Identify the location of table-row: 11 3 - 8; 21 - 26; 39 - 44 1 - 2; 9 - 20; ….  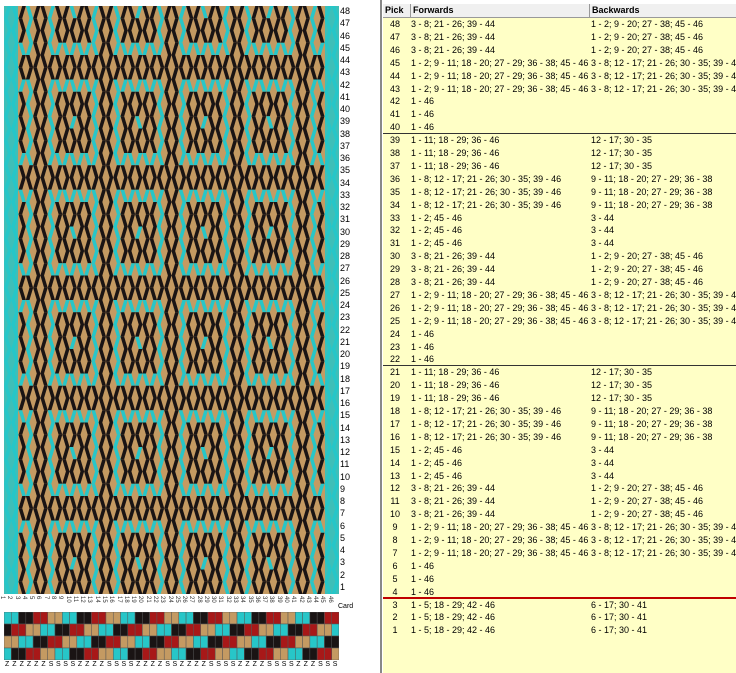
(559, 501).